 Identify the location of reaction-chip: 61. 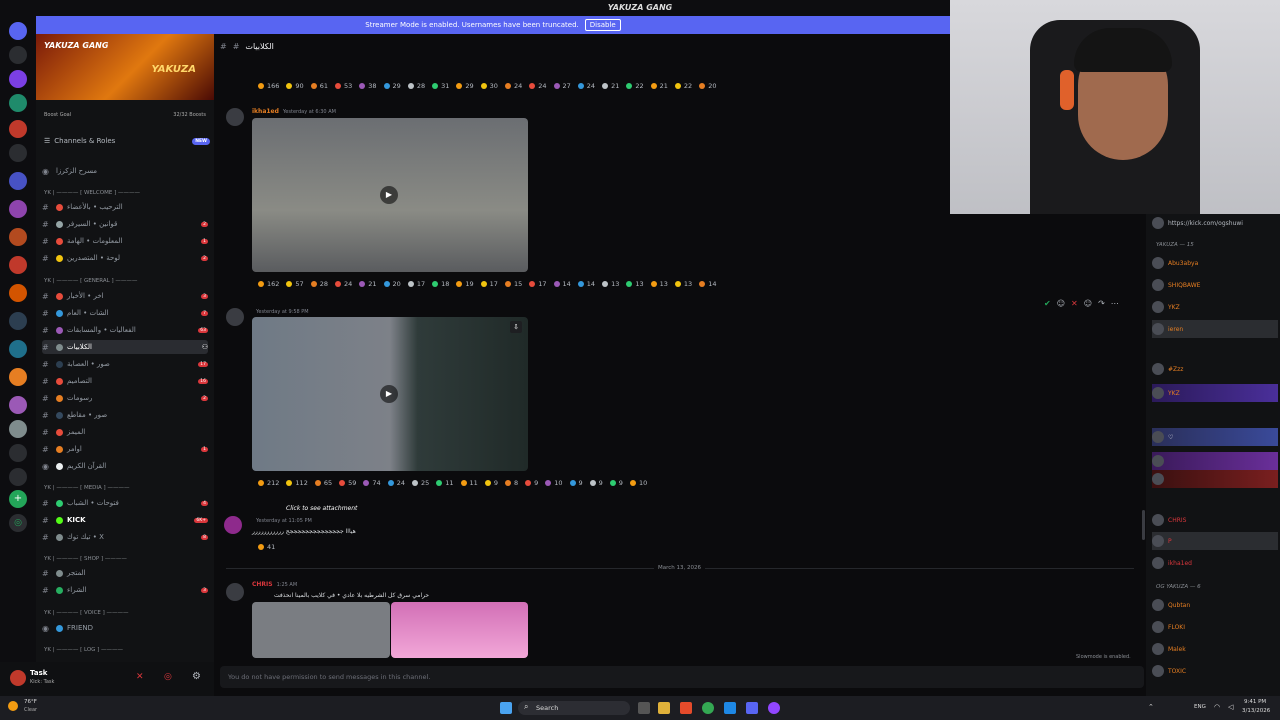
(319, 86).